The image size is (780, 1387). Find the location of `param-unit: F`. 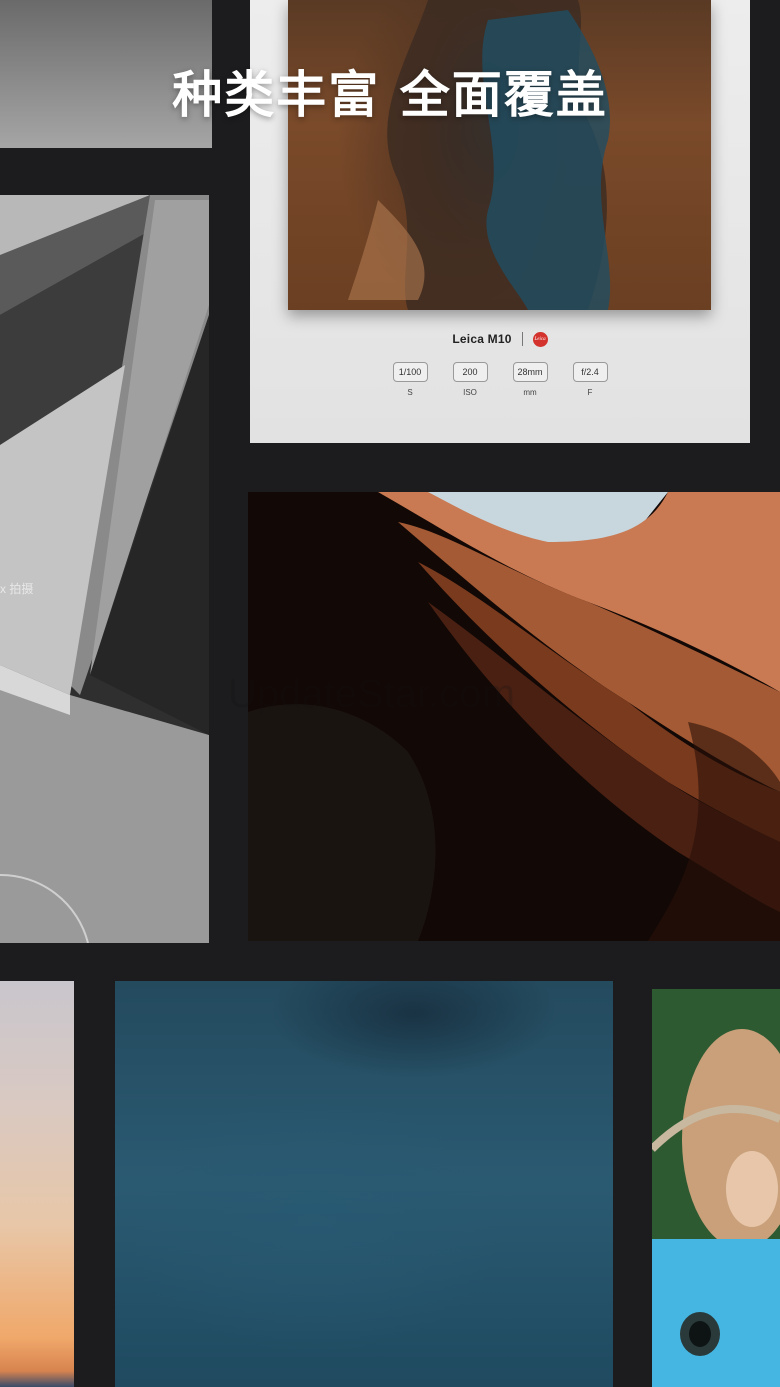

param-unit: F is located at coordinates (590, 392).